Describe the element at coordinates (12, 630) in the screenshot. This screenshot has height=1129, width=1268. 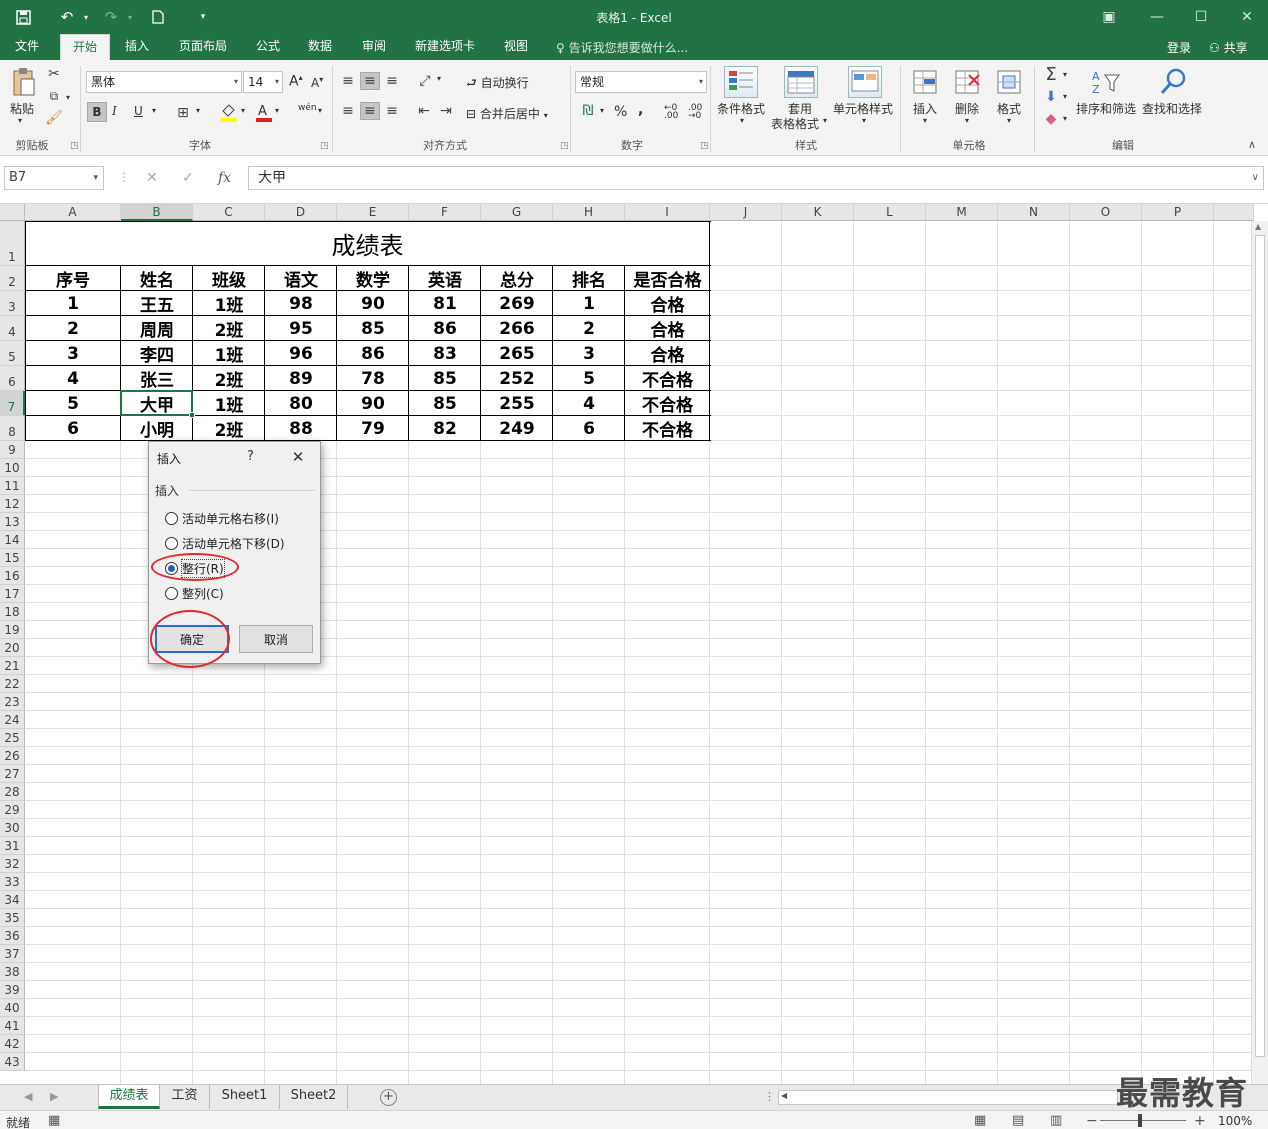
I see `row-header-19: 19` at that location.